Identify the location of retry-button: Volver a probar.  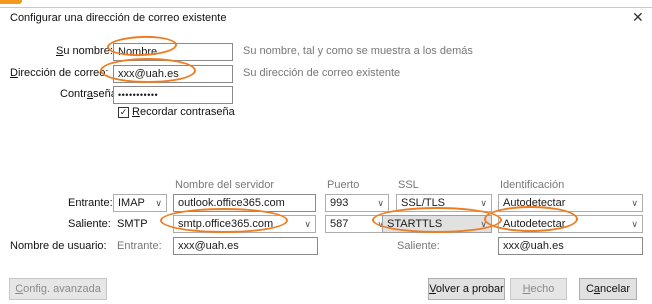
(466, 289).